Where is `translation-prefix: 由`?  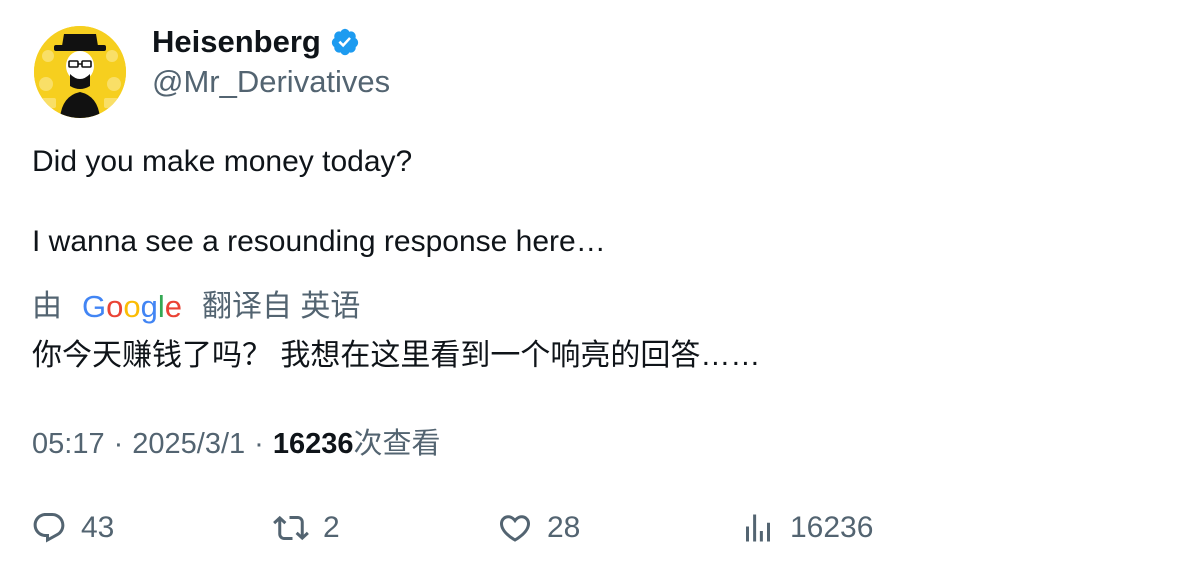 translation-prefix: 由 is located at coordinates (47, 306).